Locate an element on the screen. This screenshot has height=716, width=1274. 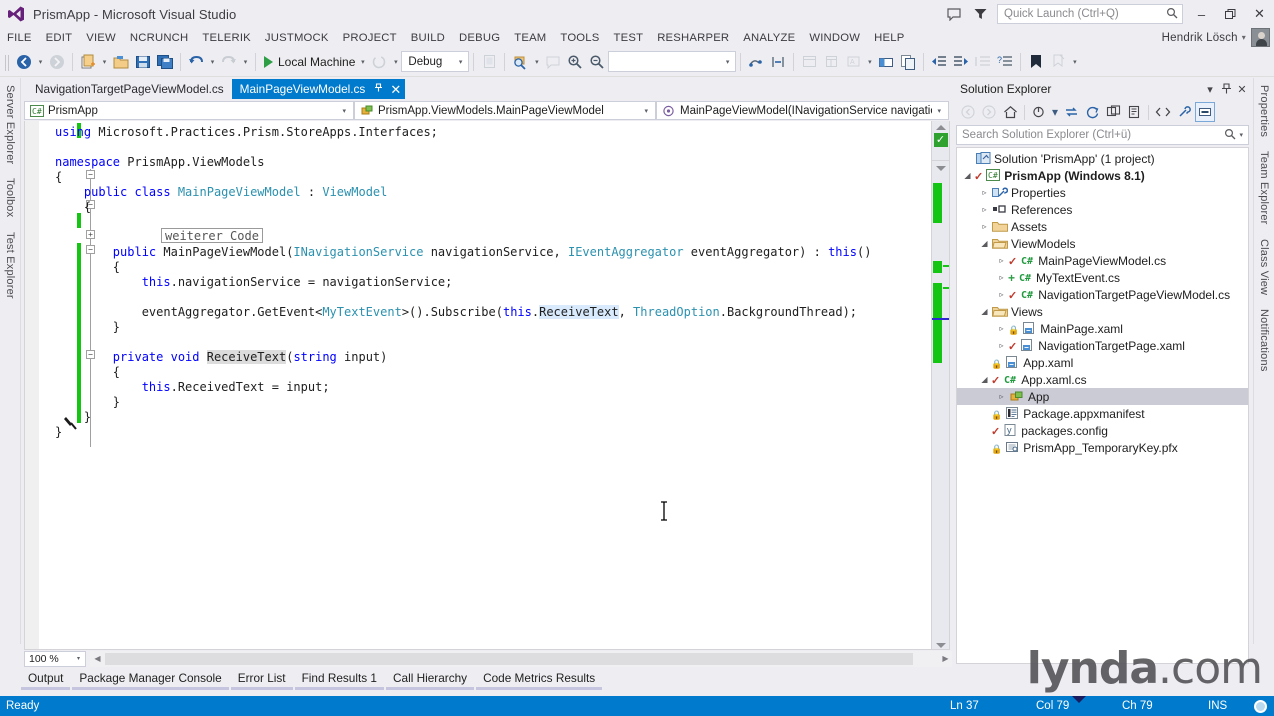
refresh-icon is located at coordinates (1092, 112).